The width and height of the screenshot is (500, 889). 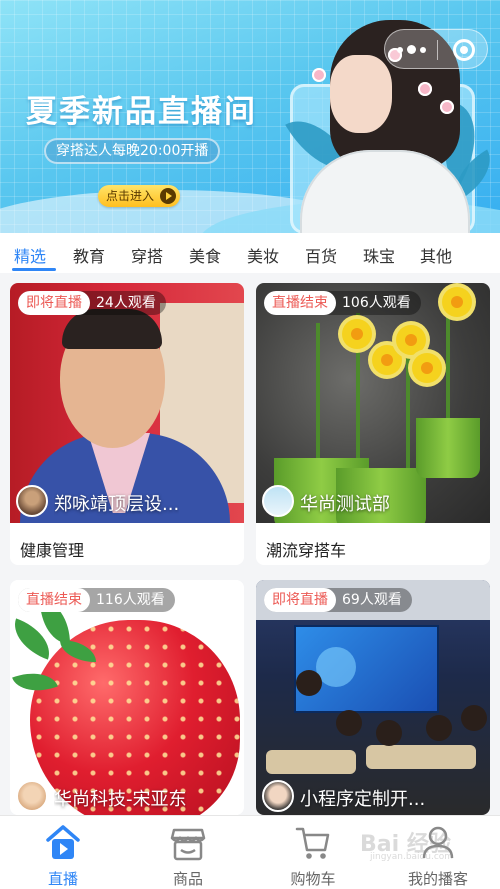 I want to click on active-tab-indicator, so click(x=34, y=269).